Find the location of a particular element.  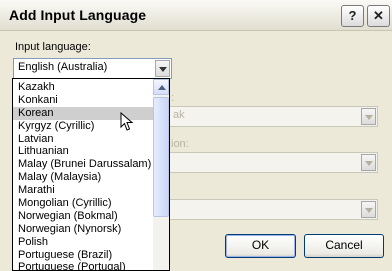

scrollbar-thumb is located at coordinates (161, 157).